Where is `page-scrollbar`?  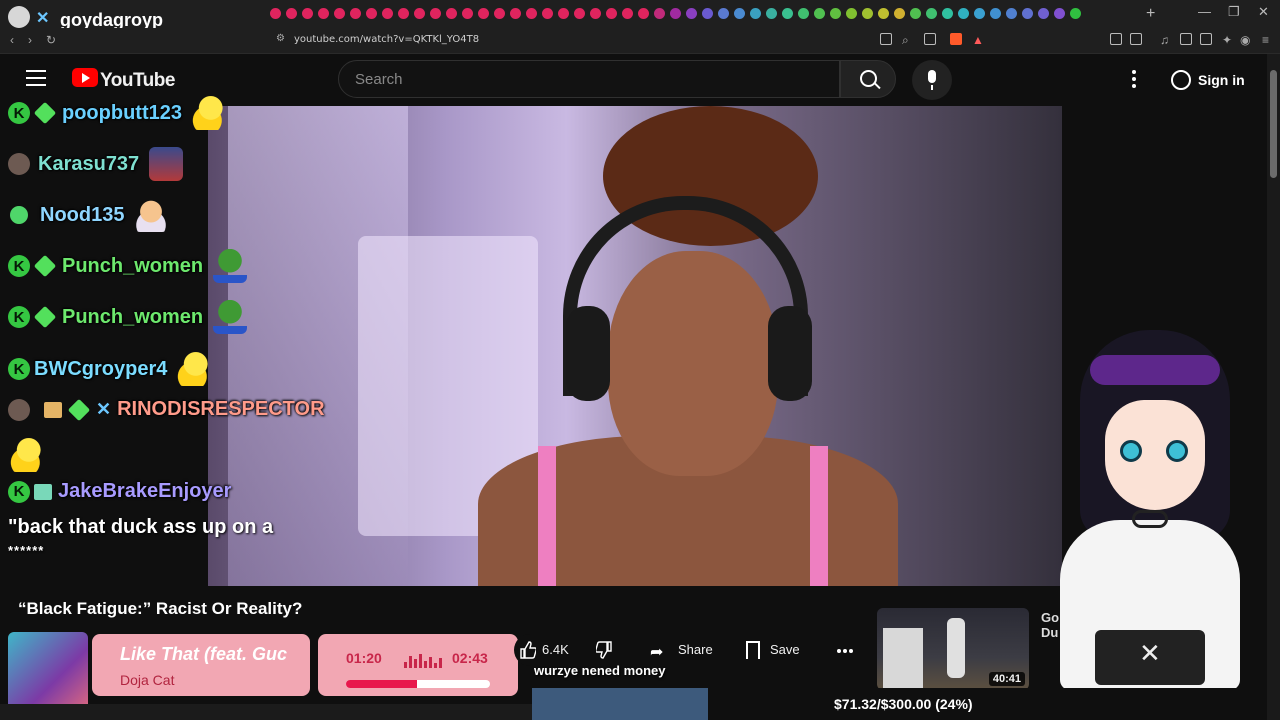 page-scrollbar is located at coordinates (1273, 387).